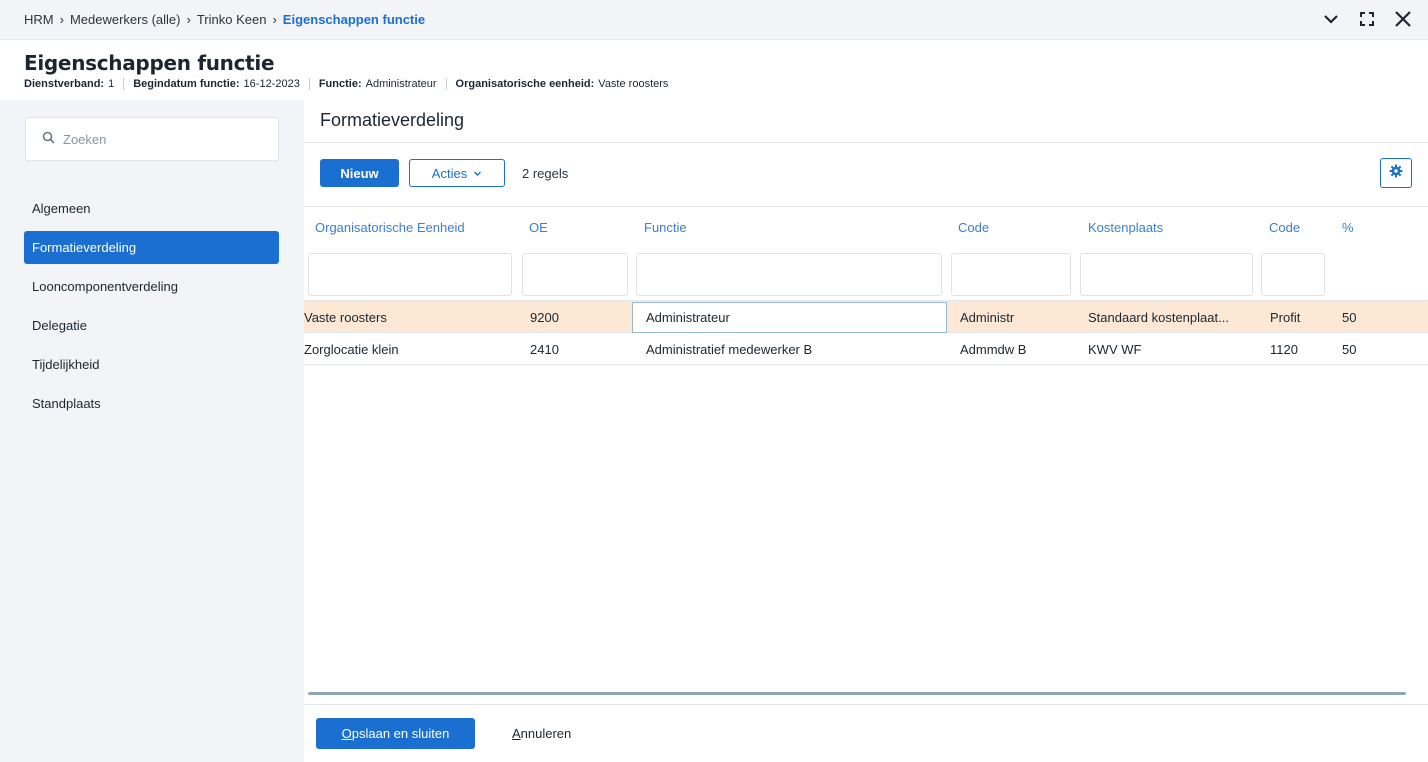  Describe the element at coordinates (401, 84) in the screenshot. I see `meta-value: Administrateur` at that location.